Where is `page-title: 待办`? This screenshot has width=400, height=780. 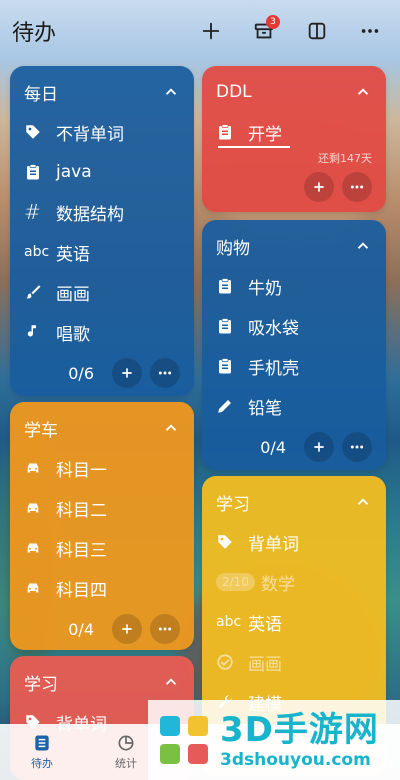
page-title: 待办 is located at coordinates (34, 33).